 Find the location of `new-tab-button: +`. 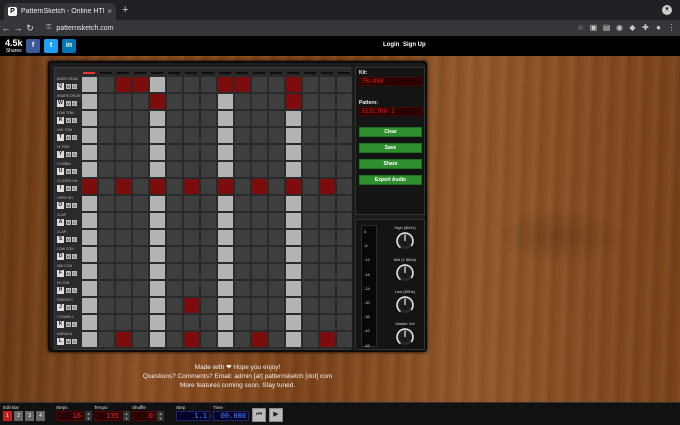

new-tab-button: + is located at coordinates (125, 10).